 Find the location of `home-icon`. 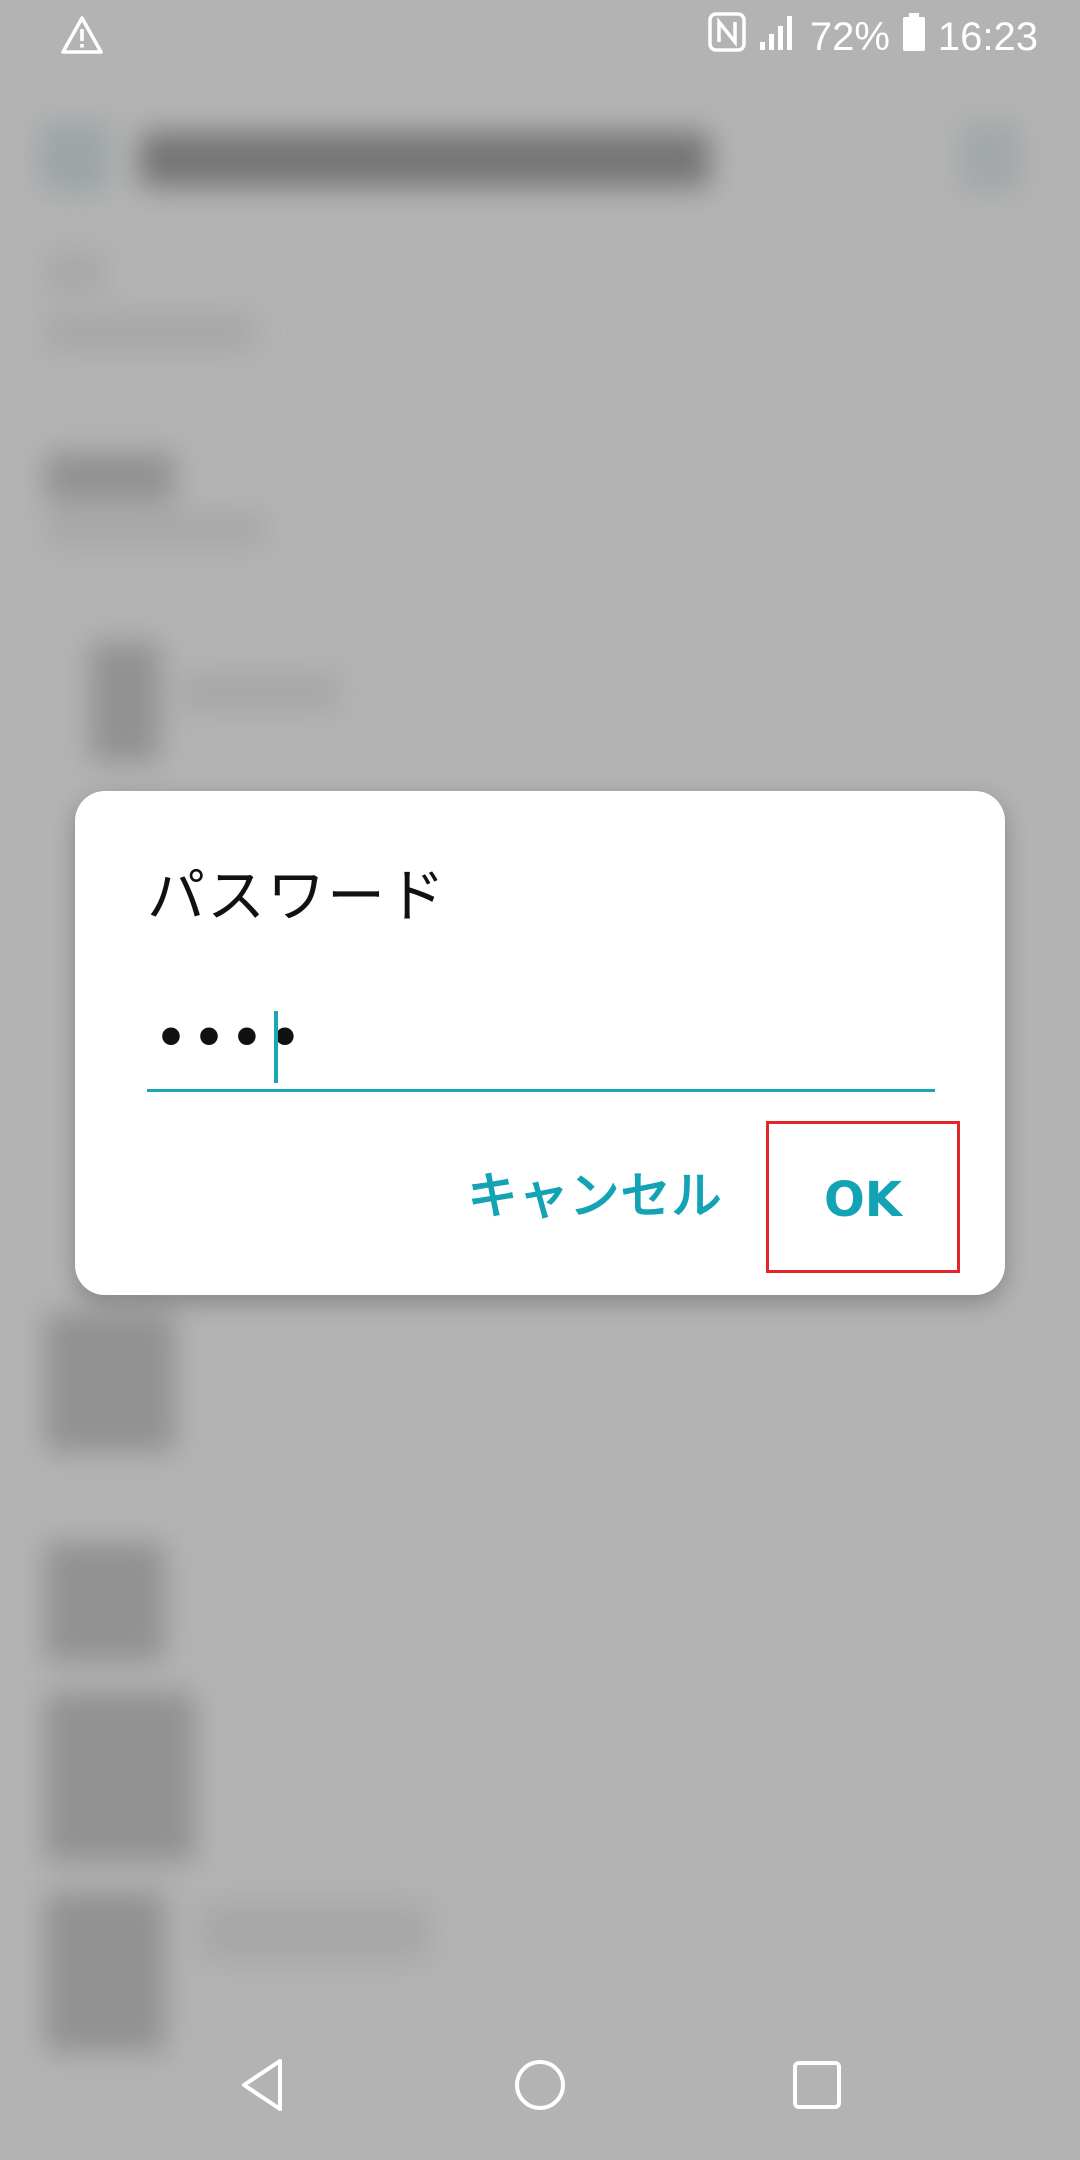

home-icon is located at coordinates (540, 2085).